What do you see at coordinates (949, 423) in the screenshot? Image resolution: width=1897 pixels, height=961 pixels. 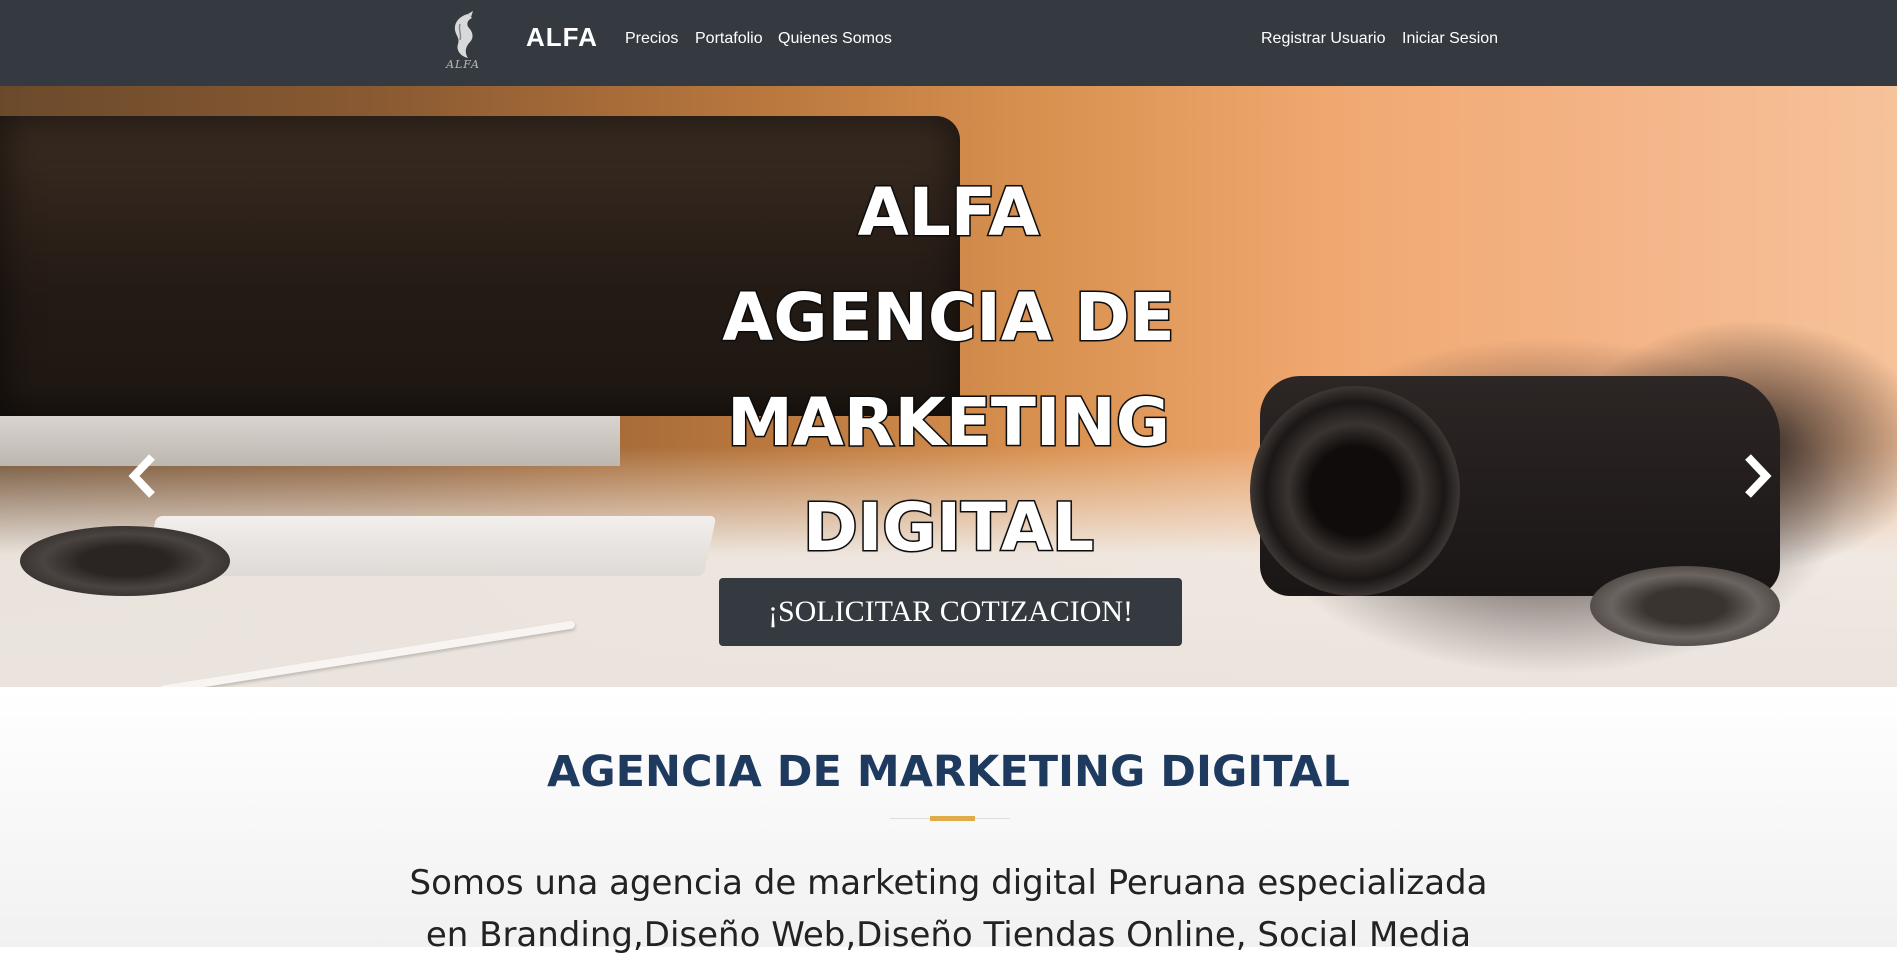 I see `hero-title-line: MARKETING` at bounding box center [949, 423].